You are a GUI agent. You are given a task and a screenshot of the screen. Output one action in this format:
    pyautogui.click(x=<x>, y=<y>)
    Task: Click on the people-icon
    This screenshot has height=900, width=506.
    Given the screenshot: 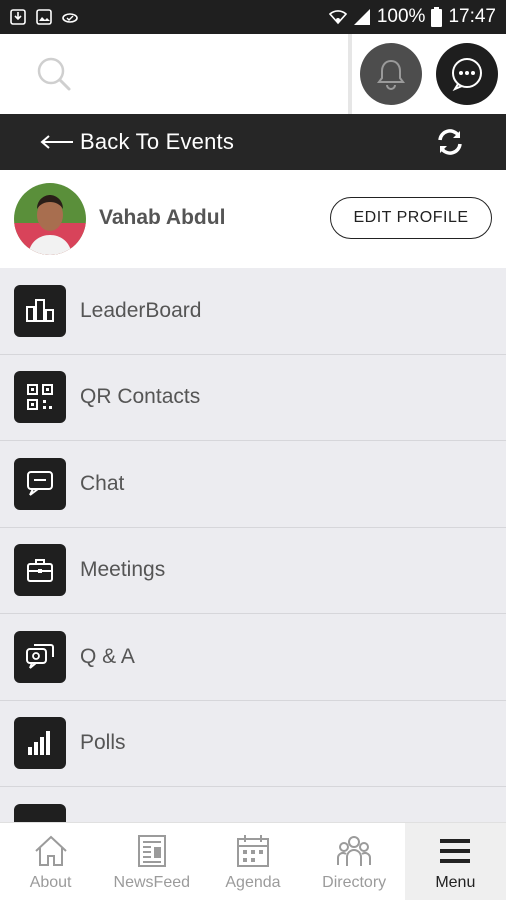 What is the action you would take?
    pyautogui.click(x=354, y=851)
    